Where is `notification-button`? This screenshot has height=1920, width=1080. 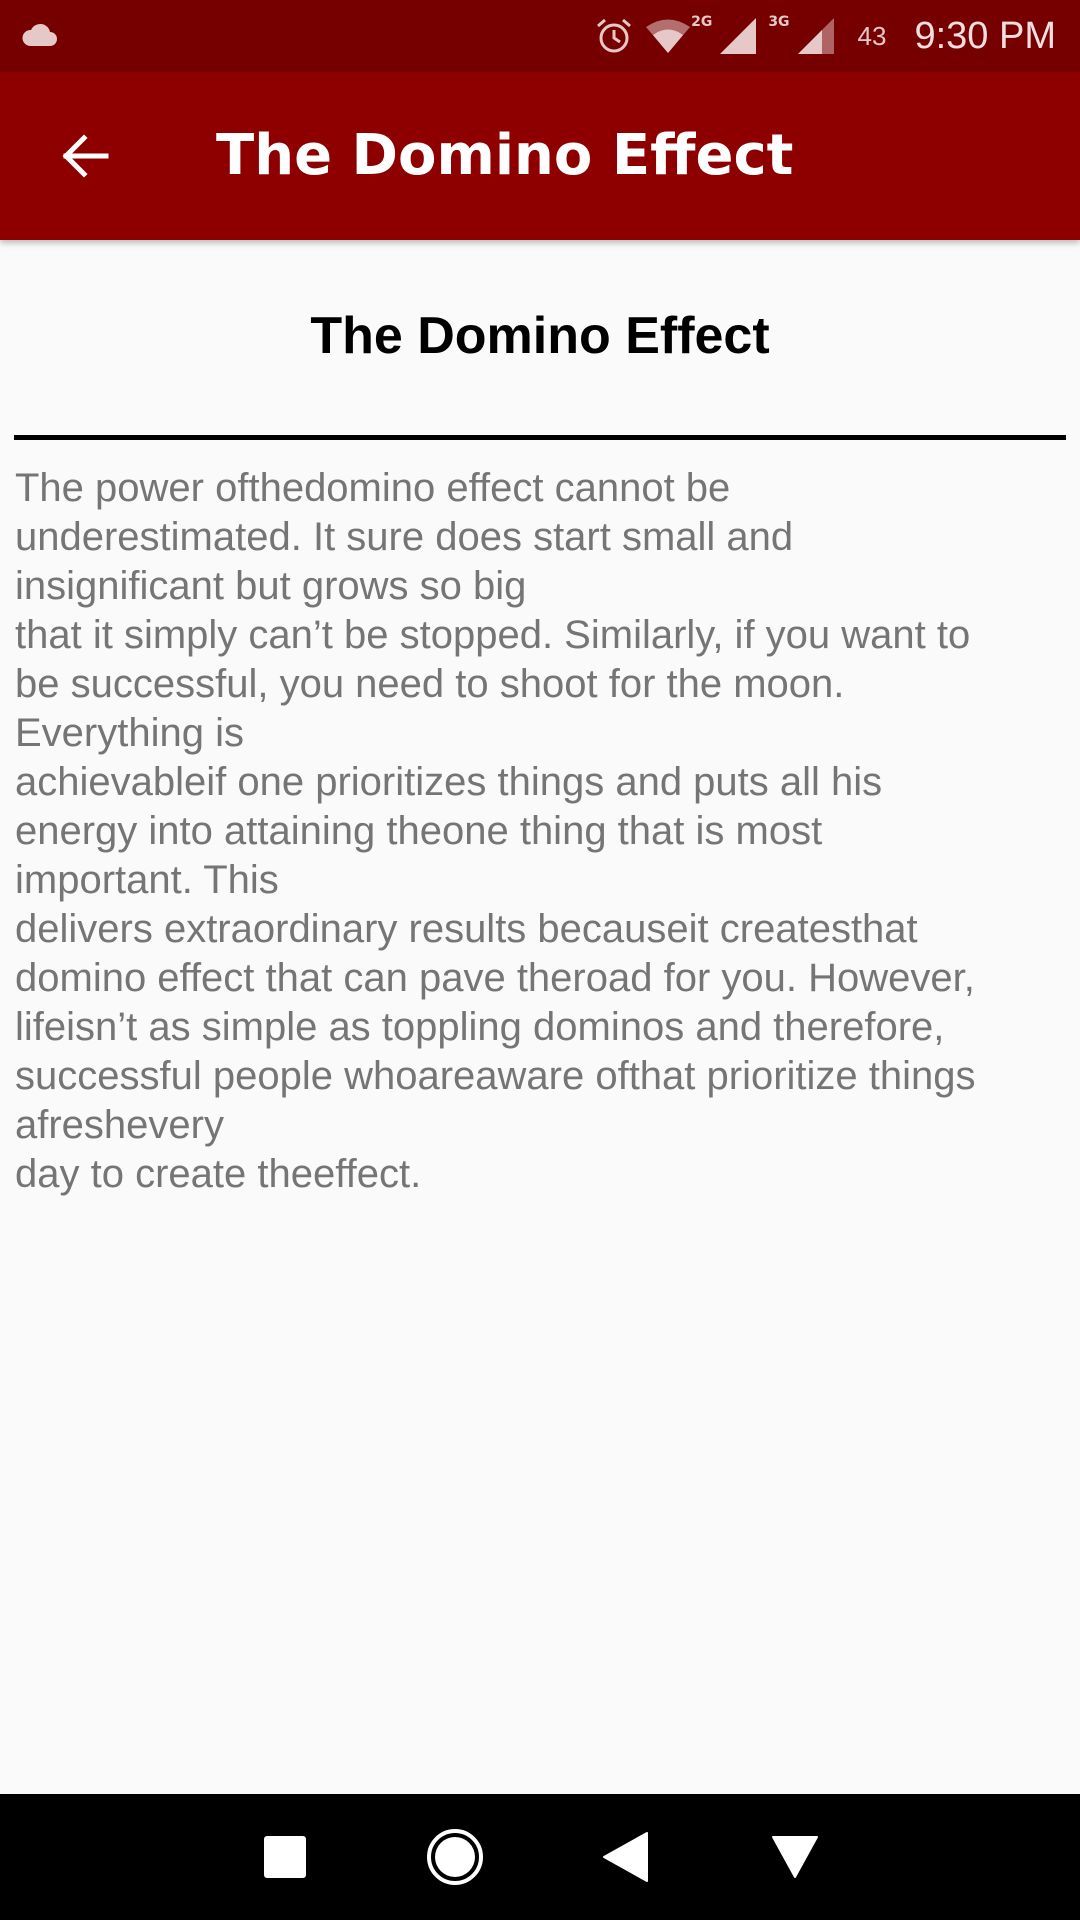
notification-button is located at coordinates (795, 1857).